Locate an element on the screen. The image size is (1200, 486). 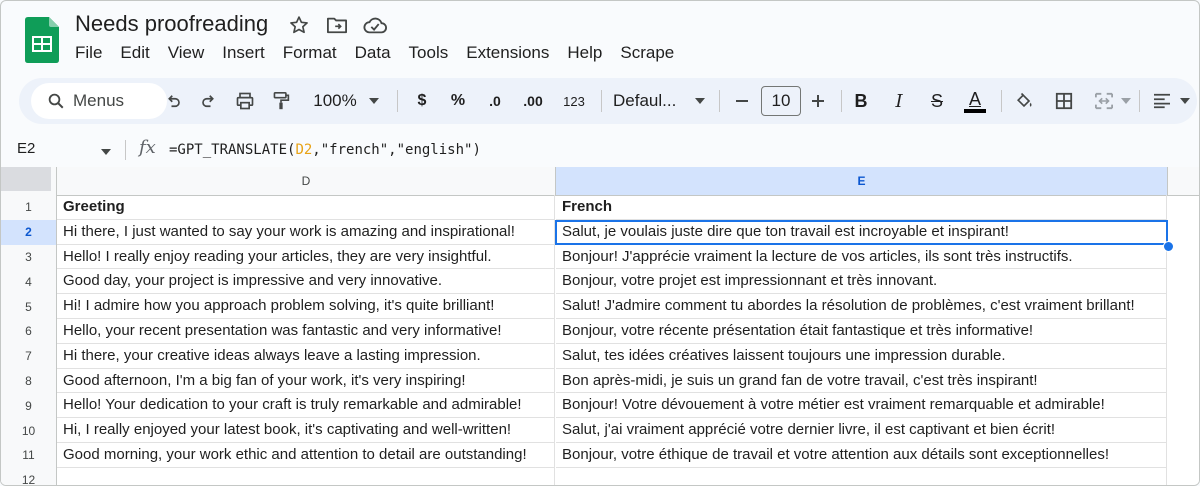
menu-help: Help is located at coordinates (588, 53).